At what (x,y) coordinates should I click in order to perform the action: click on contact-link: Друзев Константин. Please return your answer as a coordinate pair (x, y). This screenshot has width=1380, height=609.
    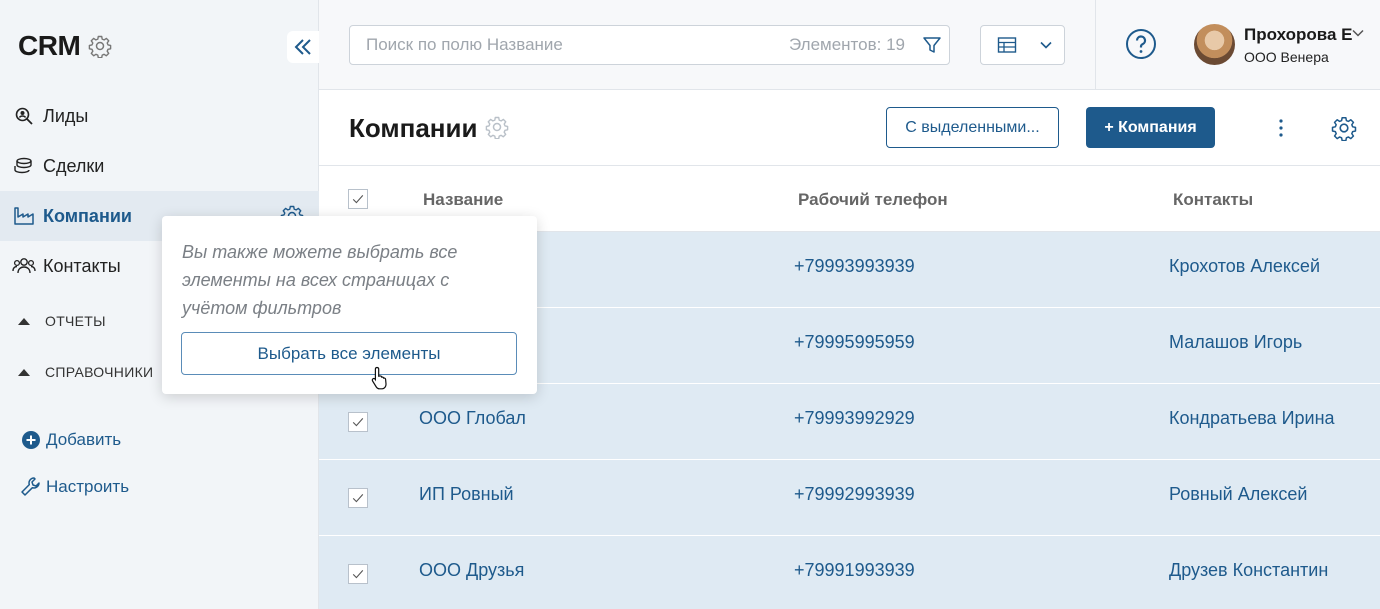
    Looking at the image, I should click on (1248, 570).